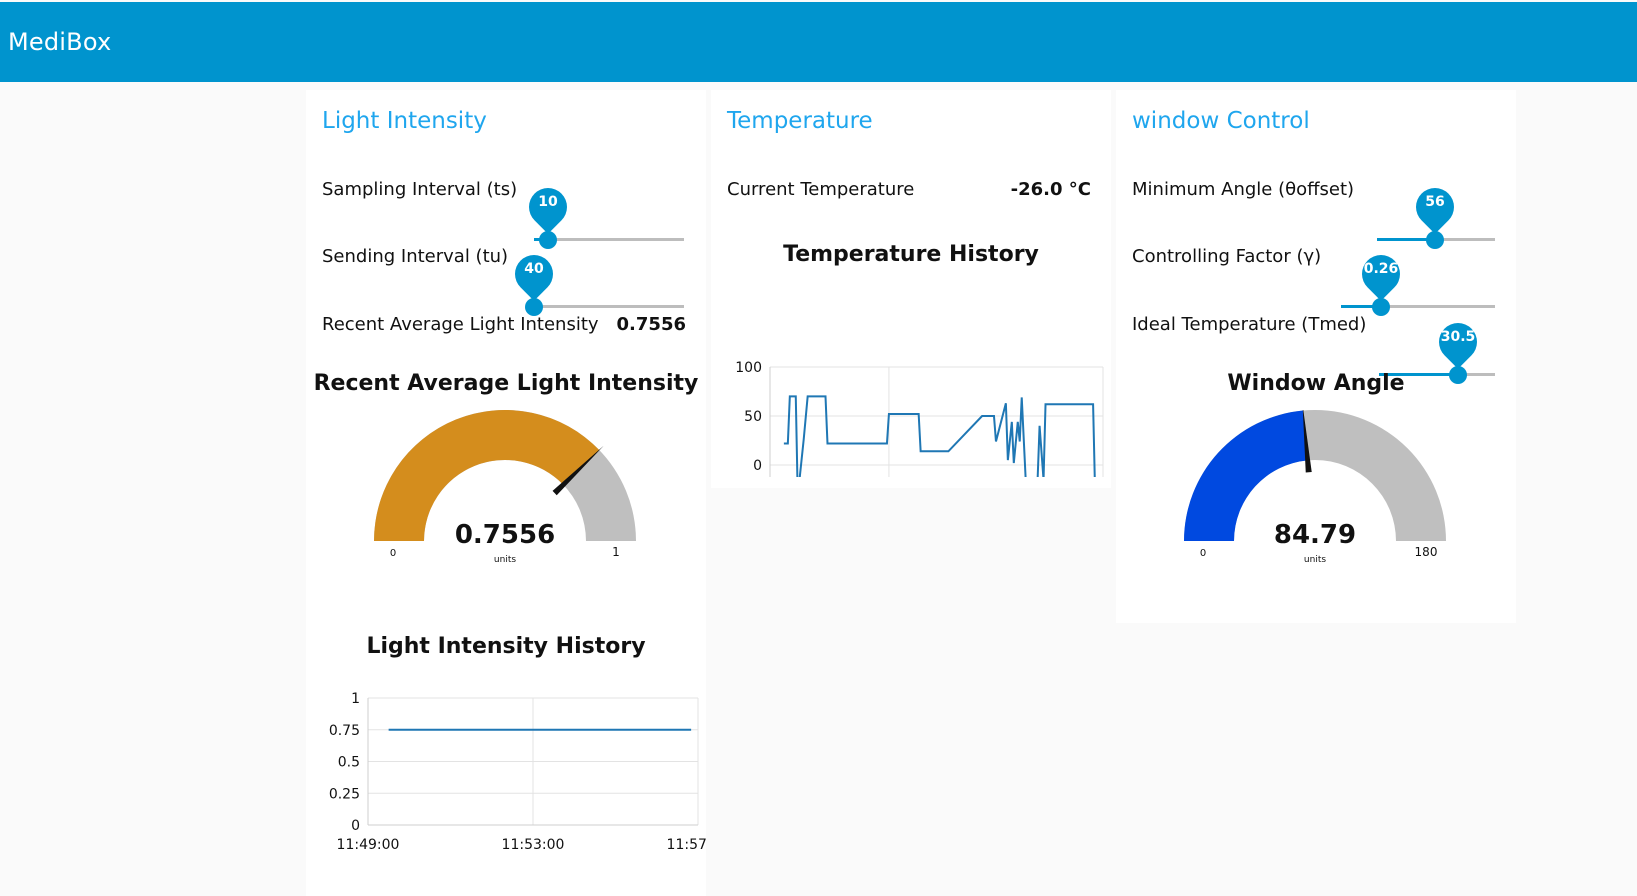 This screenshot has width=1637, height=896. I want to click on light-gauge-title: Recent Average Light Intensity, so click(506, 383).